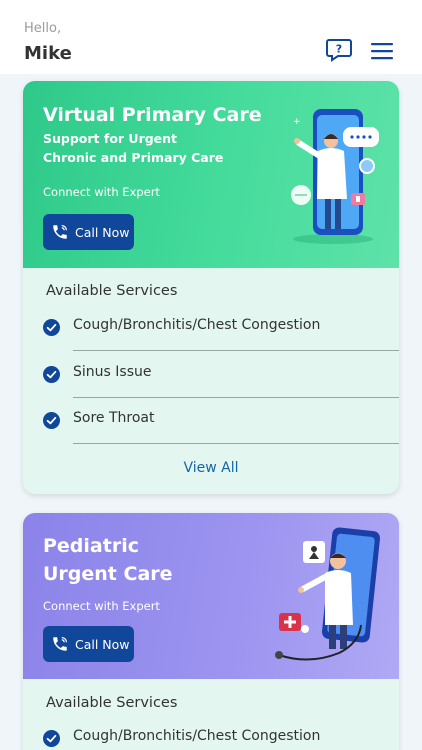  I want to click on card-title: Virtual Primary Care, so click(152, 115).